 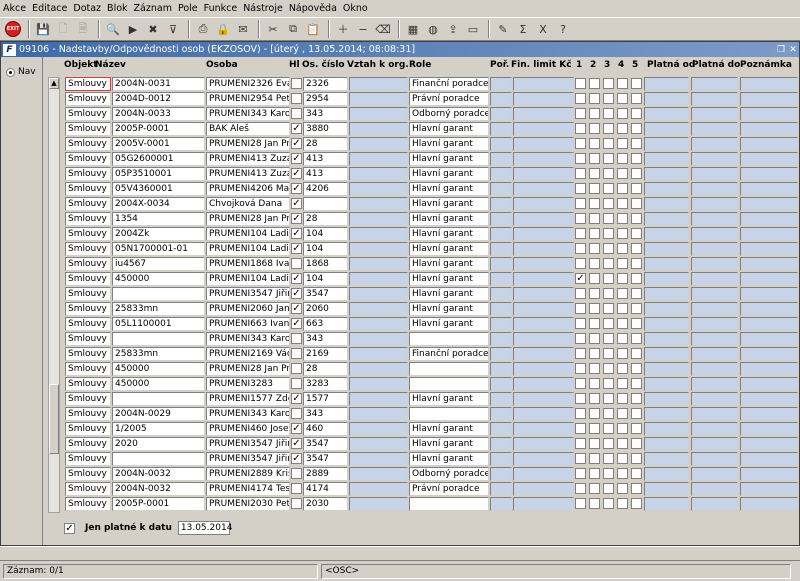 I want to click on cell-nazev: 2004N-0029, so click(x=158, y=414).